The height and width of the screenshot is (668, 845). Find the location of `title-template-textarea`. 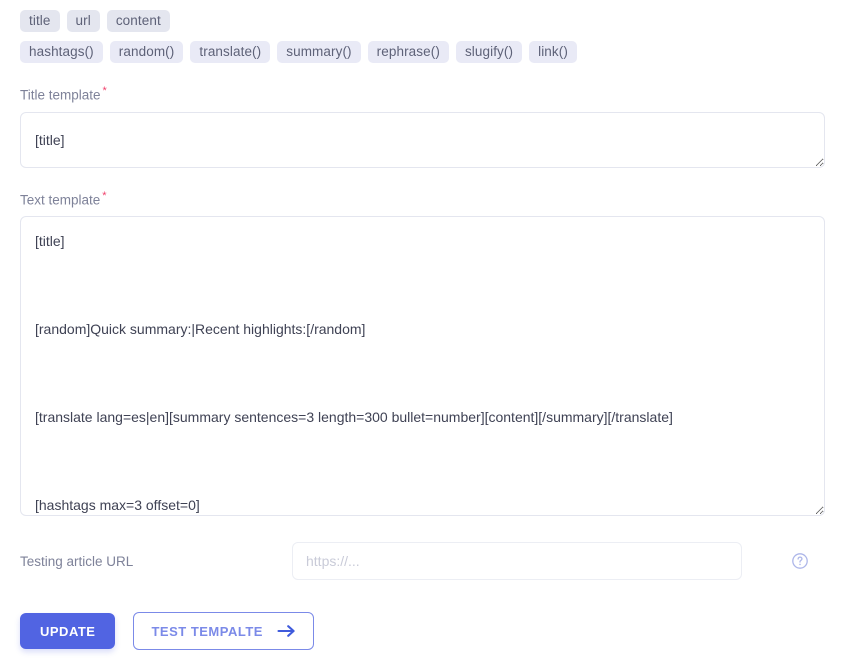

title-template-textarea is located at coordinates (422, 139).